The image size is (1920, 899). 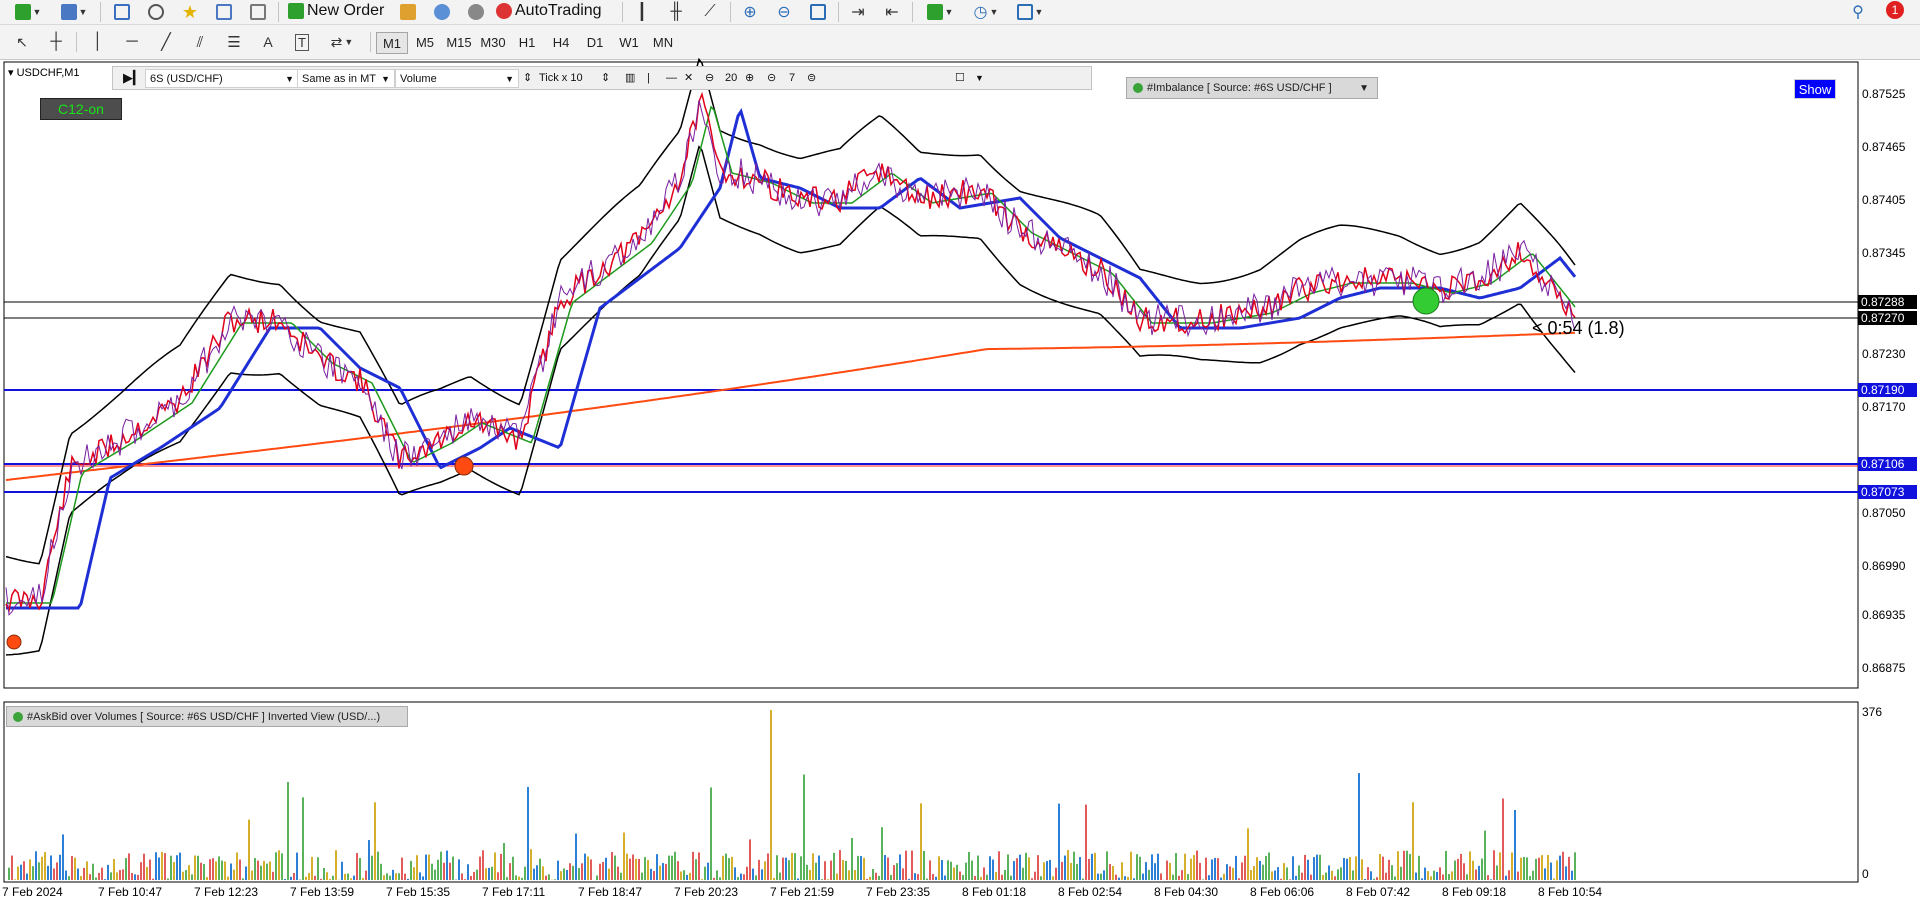 What do you see at coordinates (1426, 301) in the screenshot?
I see `trade-marker-green` at bounding box center [1426, 301].